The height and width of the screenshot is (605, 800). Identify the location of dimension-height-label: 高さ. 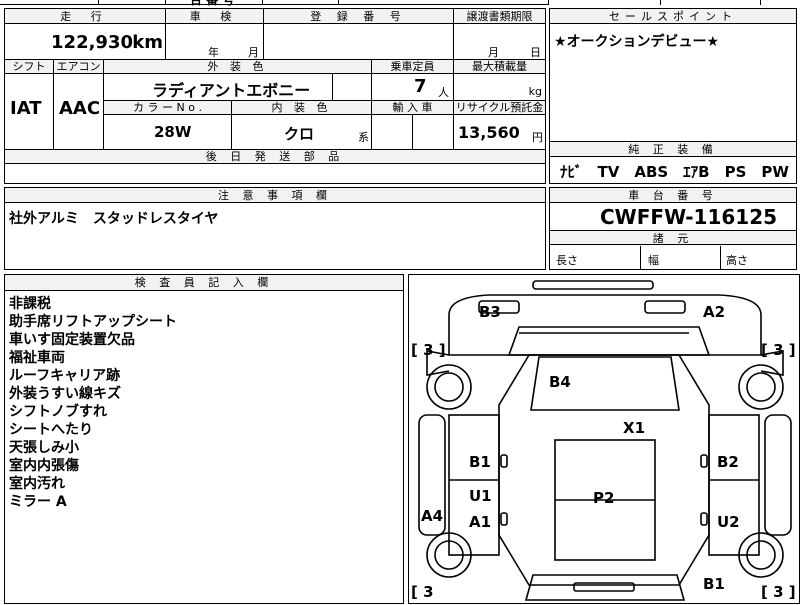
(737, 260).